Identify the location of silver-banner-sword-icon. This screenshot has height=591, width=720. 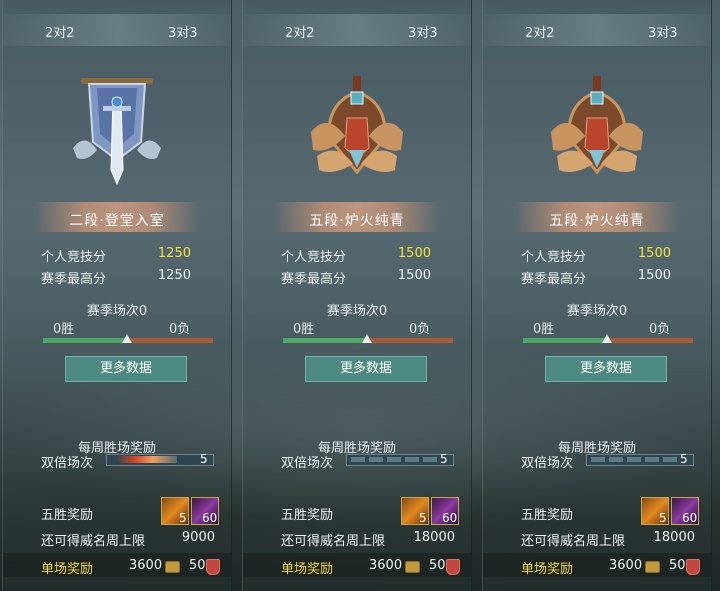
(117, 132).